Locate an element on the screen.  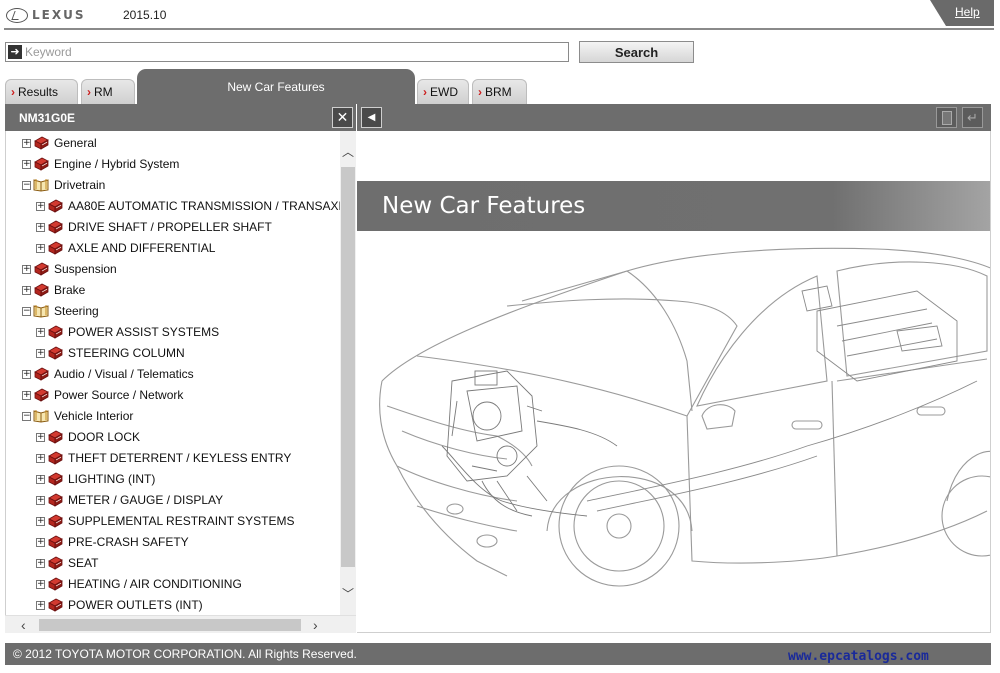
tree-item: + Brake is located at coordinates (53, 290).